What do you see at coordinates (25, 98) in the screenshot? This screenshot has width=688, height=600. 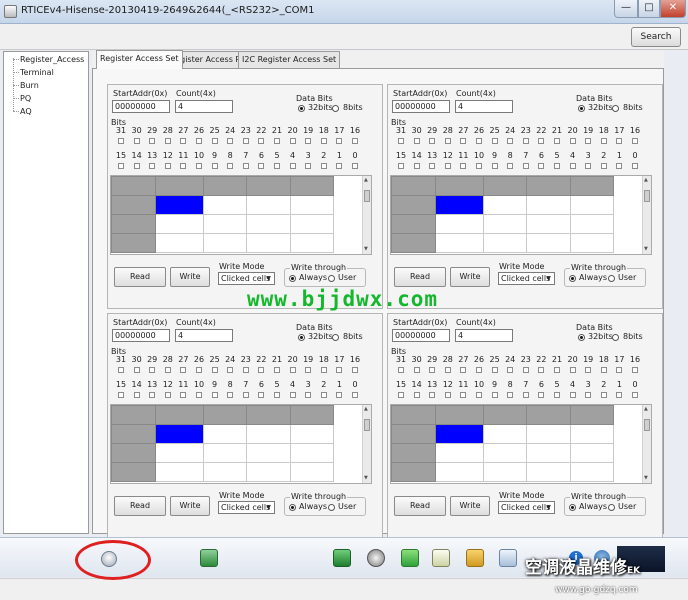 I see `tree-item-pq: PQ` at bounding box center [25, 98].